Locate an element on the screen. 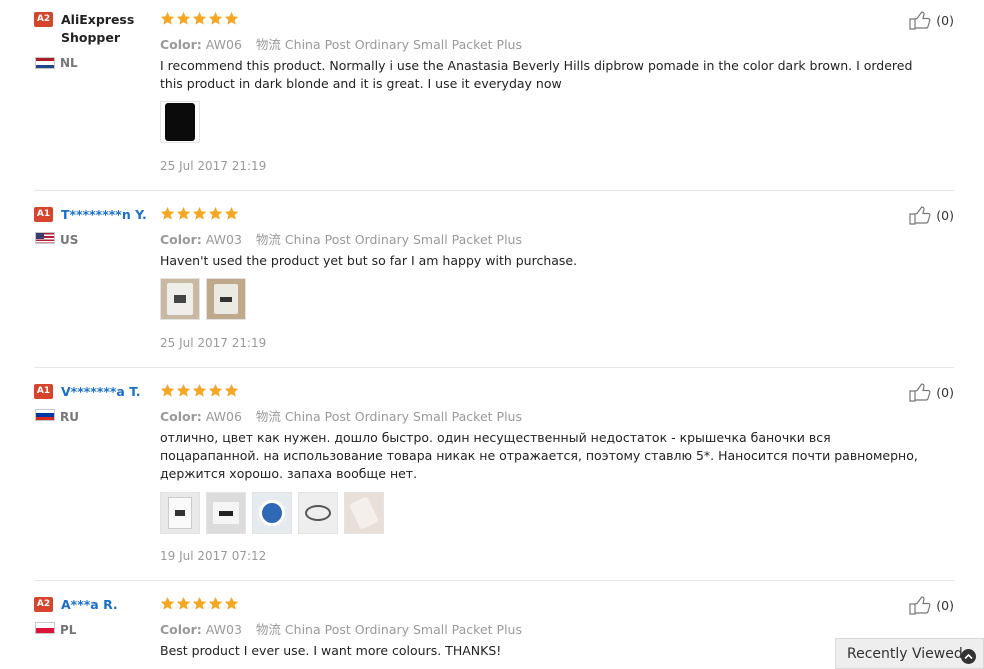  recently-viewed-label: Recently Viewed is located at coordinates (905, 653).